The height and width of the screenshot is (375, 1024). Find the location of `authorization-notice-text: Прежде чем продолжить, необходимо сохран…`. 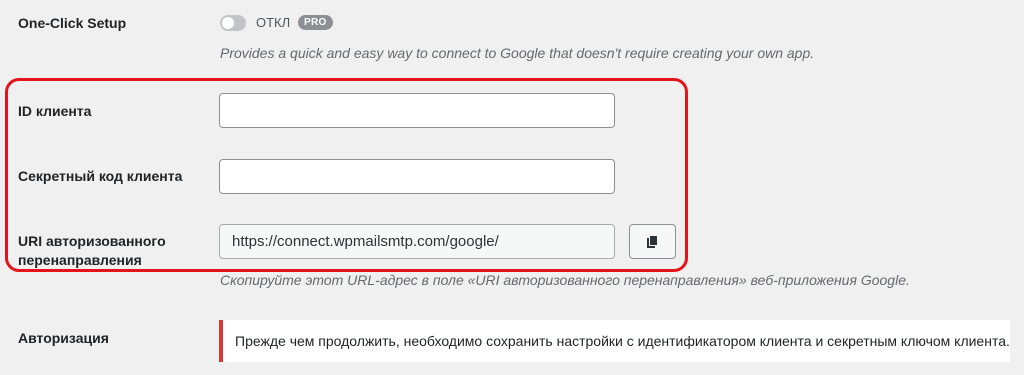

authorization-notice-text: Прежде чем продолжить, необходимо сохран… is located at coordinates (622, 341).